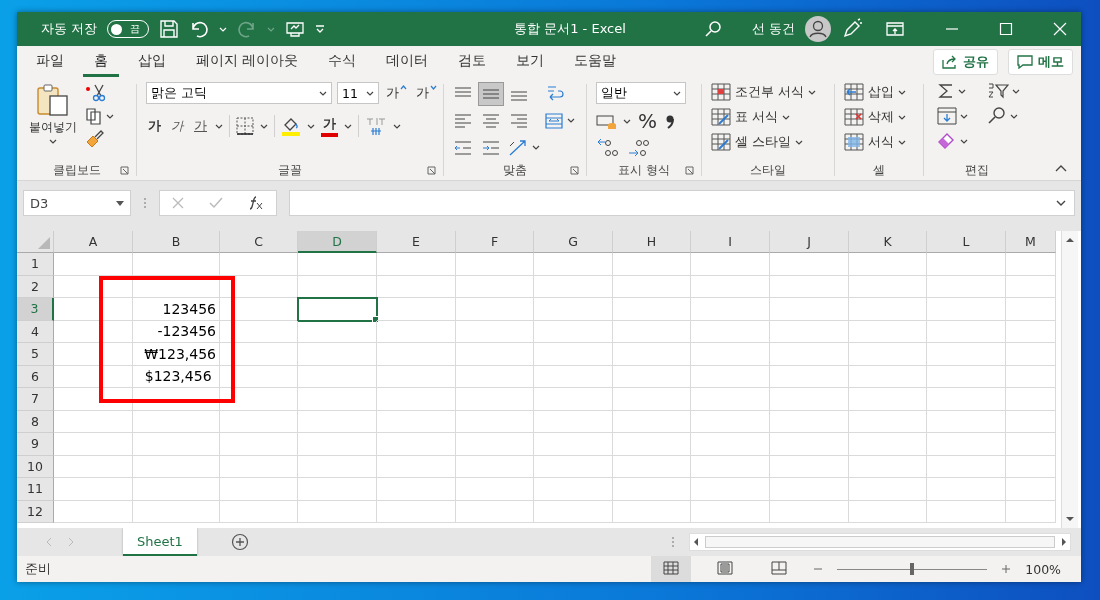 This screenshot has width=1100, height=600. Describe the element at coordinates (882, 117) in the screenshot. I see `cells-button: 삭제` at that location.